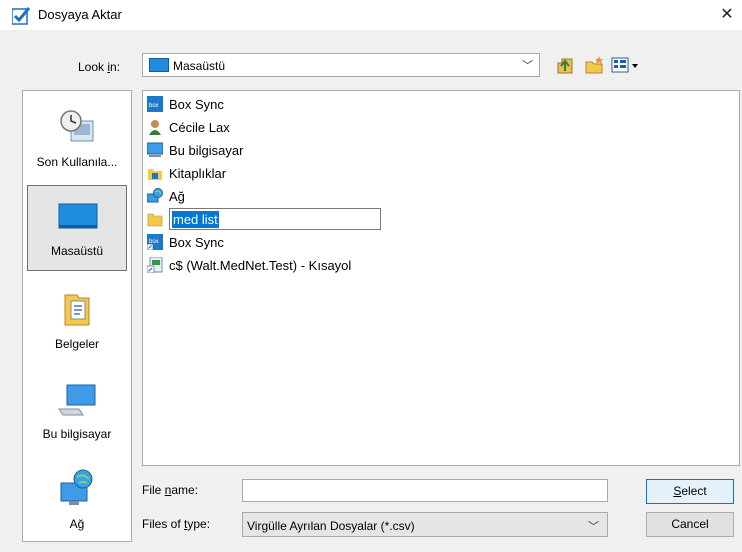 The height and width of the screenshot is (552, 742). What do you see at coordinates (155, 127) in the screenshot?
I see `user-folder-icon` at bounding box center [155, 127].